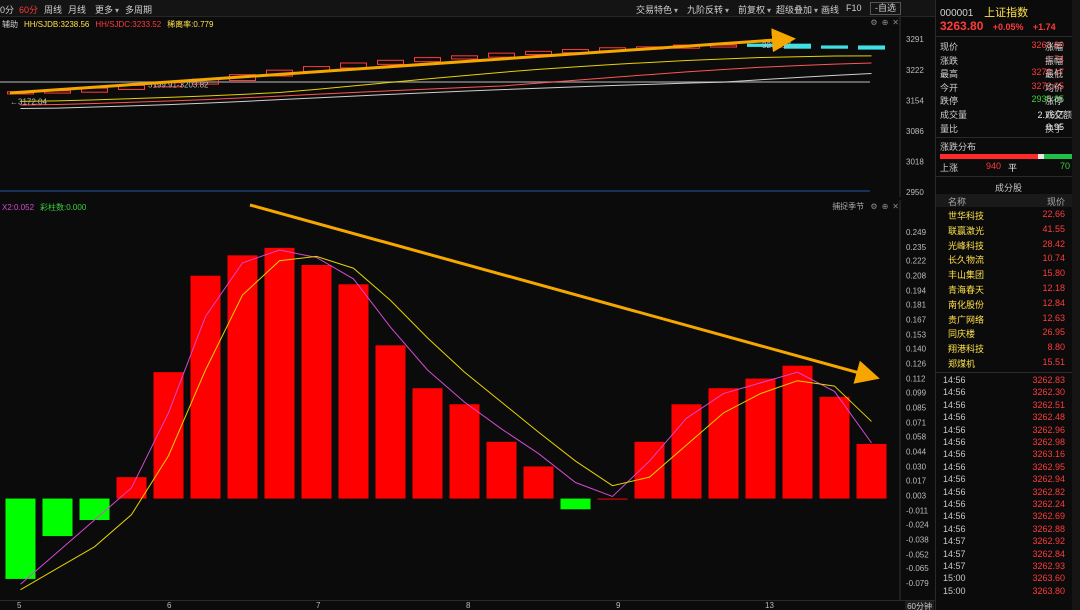 The image size is (1080, 610). What do you see at coordinates (1010, 87) in the screenshot?
I see `quote-row: 今开 3272.05 均价` at bounding box center [1010, 87].